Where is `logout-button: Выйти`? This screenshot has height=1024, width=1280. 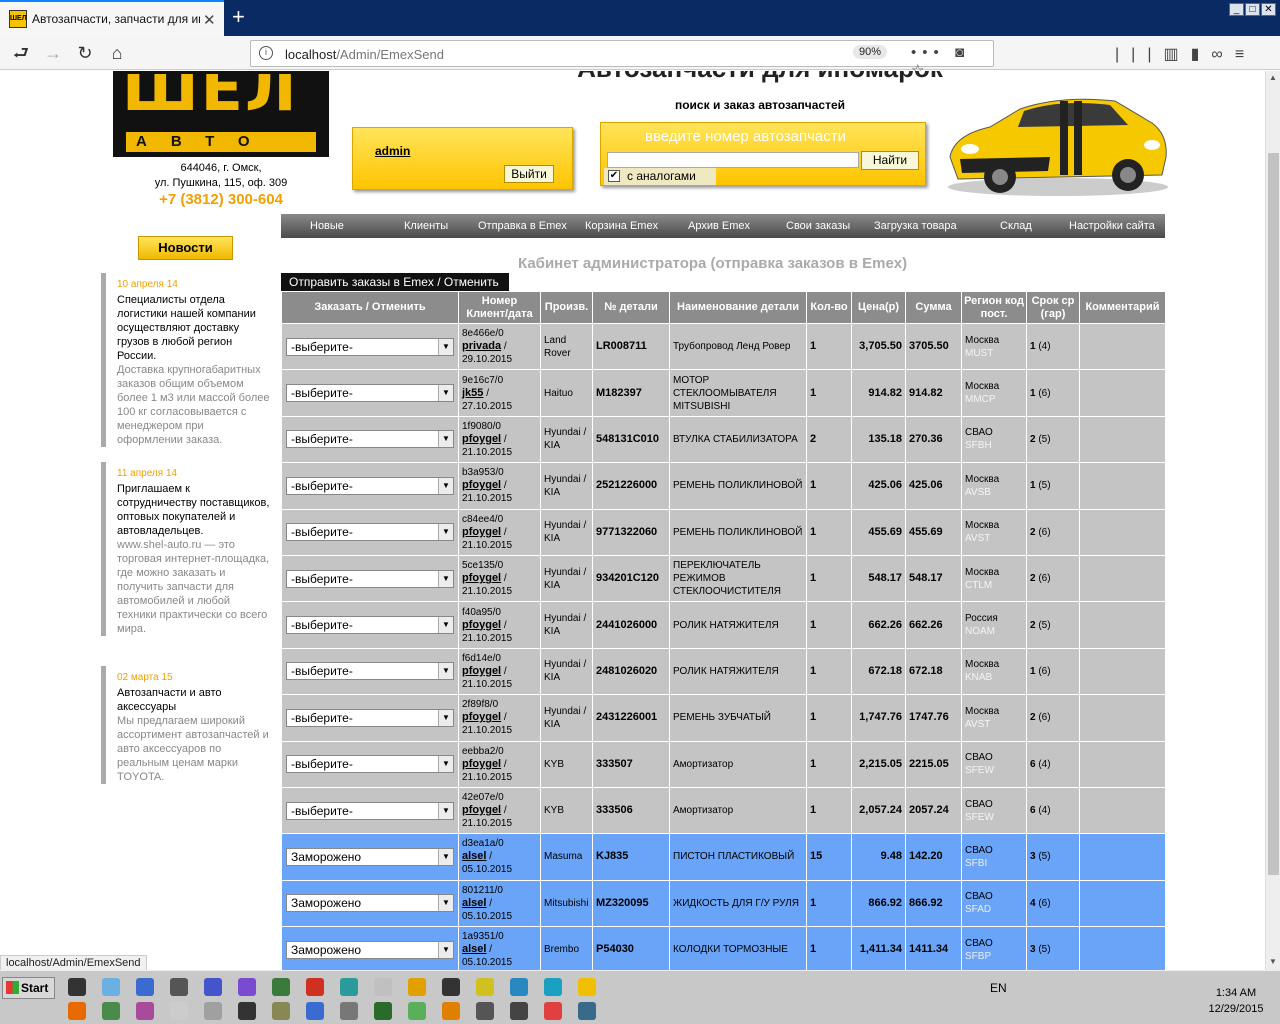
logout-button: Выйти is located at coordinates (529, 174).